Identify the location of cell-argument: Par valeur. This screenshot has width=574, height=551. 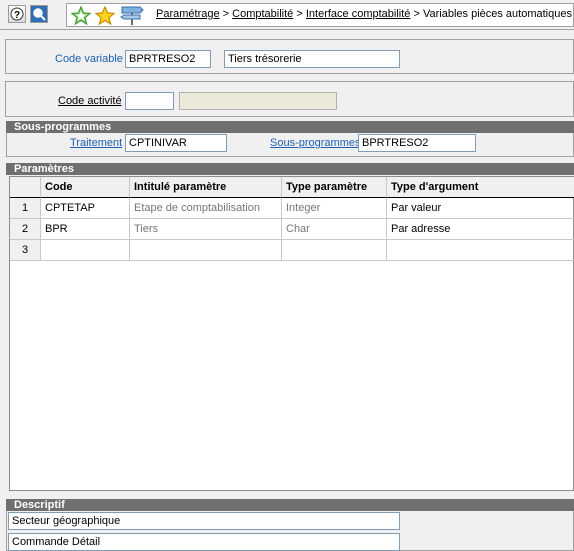
(480, 208).